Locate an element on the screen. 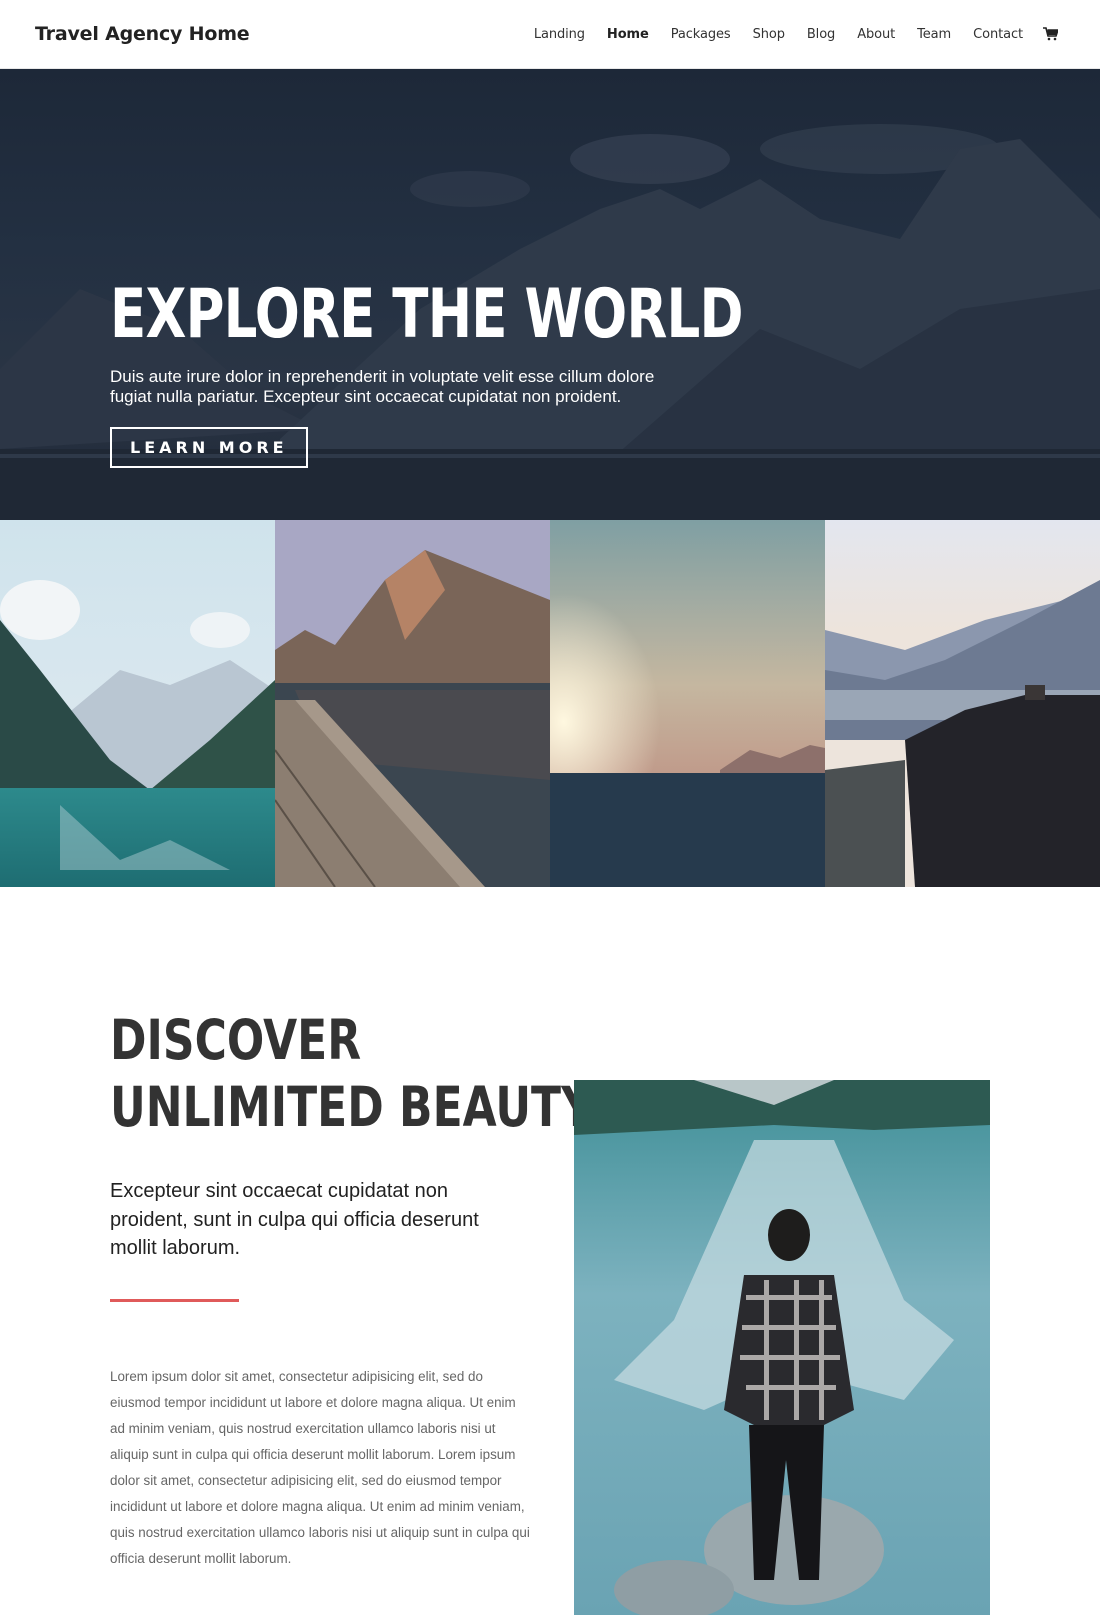 This screenshot has height=1616, width=1100. sunset-sea-photo is located at coordinates (687, 703).